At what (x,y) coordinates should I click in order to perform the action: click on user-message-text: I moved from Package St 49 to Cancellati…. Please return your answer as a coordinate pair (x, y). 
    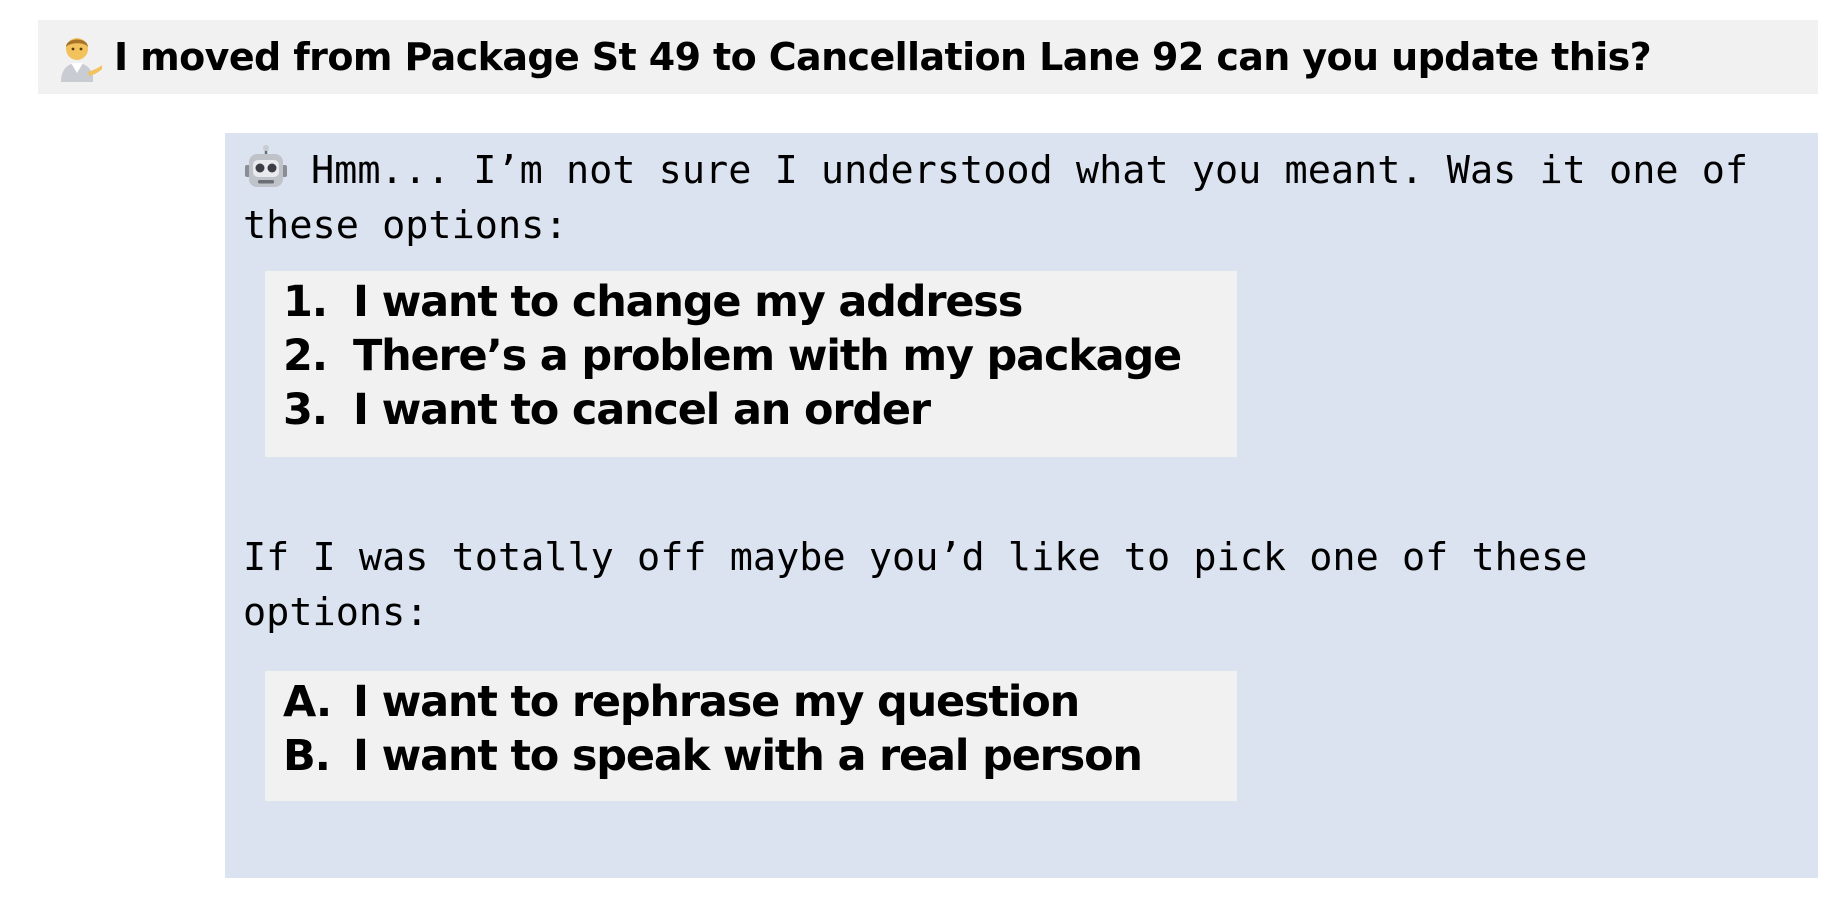
    Looking at the image, I should click on (883, 57).